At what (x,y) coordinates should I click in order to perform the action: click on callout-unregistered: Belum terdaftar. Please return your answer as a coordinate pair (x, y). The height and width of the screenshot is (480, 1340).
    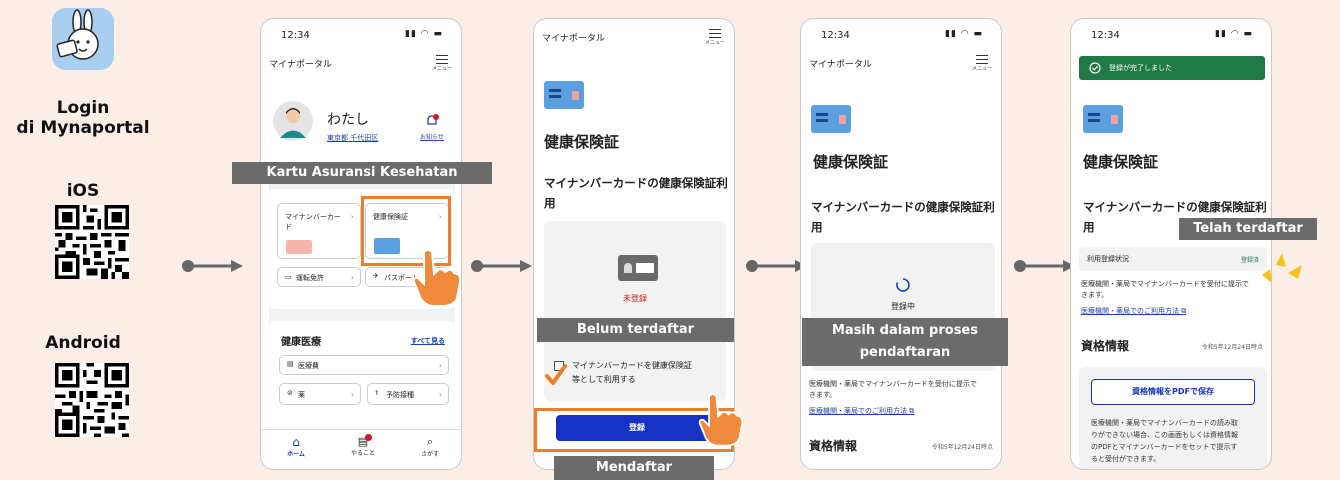
    Looking at the image, I should click on (635, 330).